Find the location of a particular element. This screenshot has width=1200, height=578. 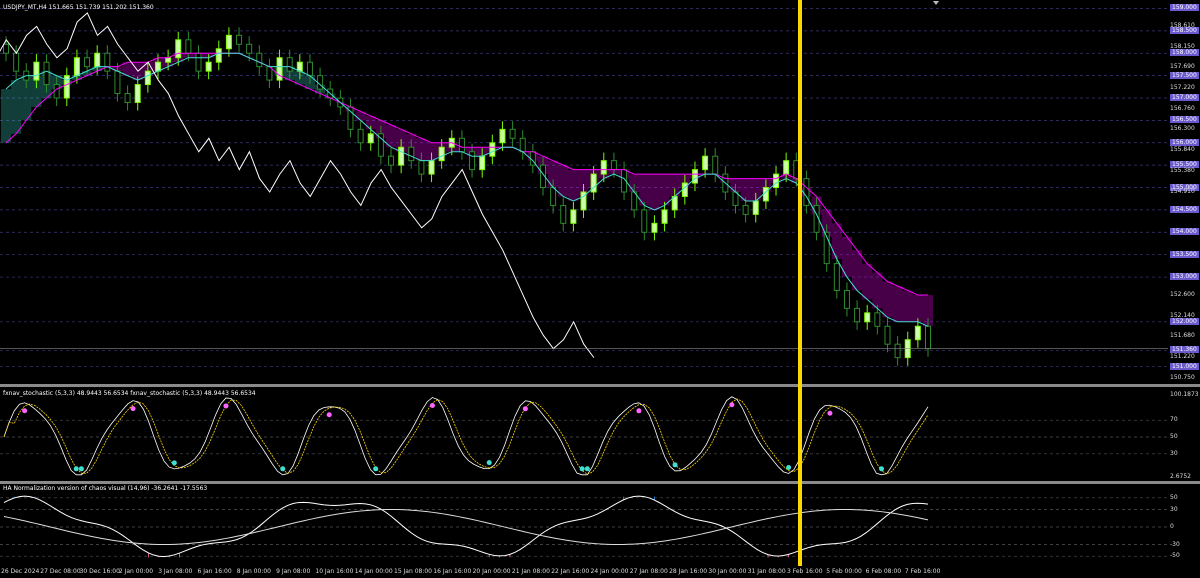

time-tick-label: 26 Dec 2024 is located at coordinates (20, 571).